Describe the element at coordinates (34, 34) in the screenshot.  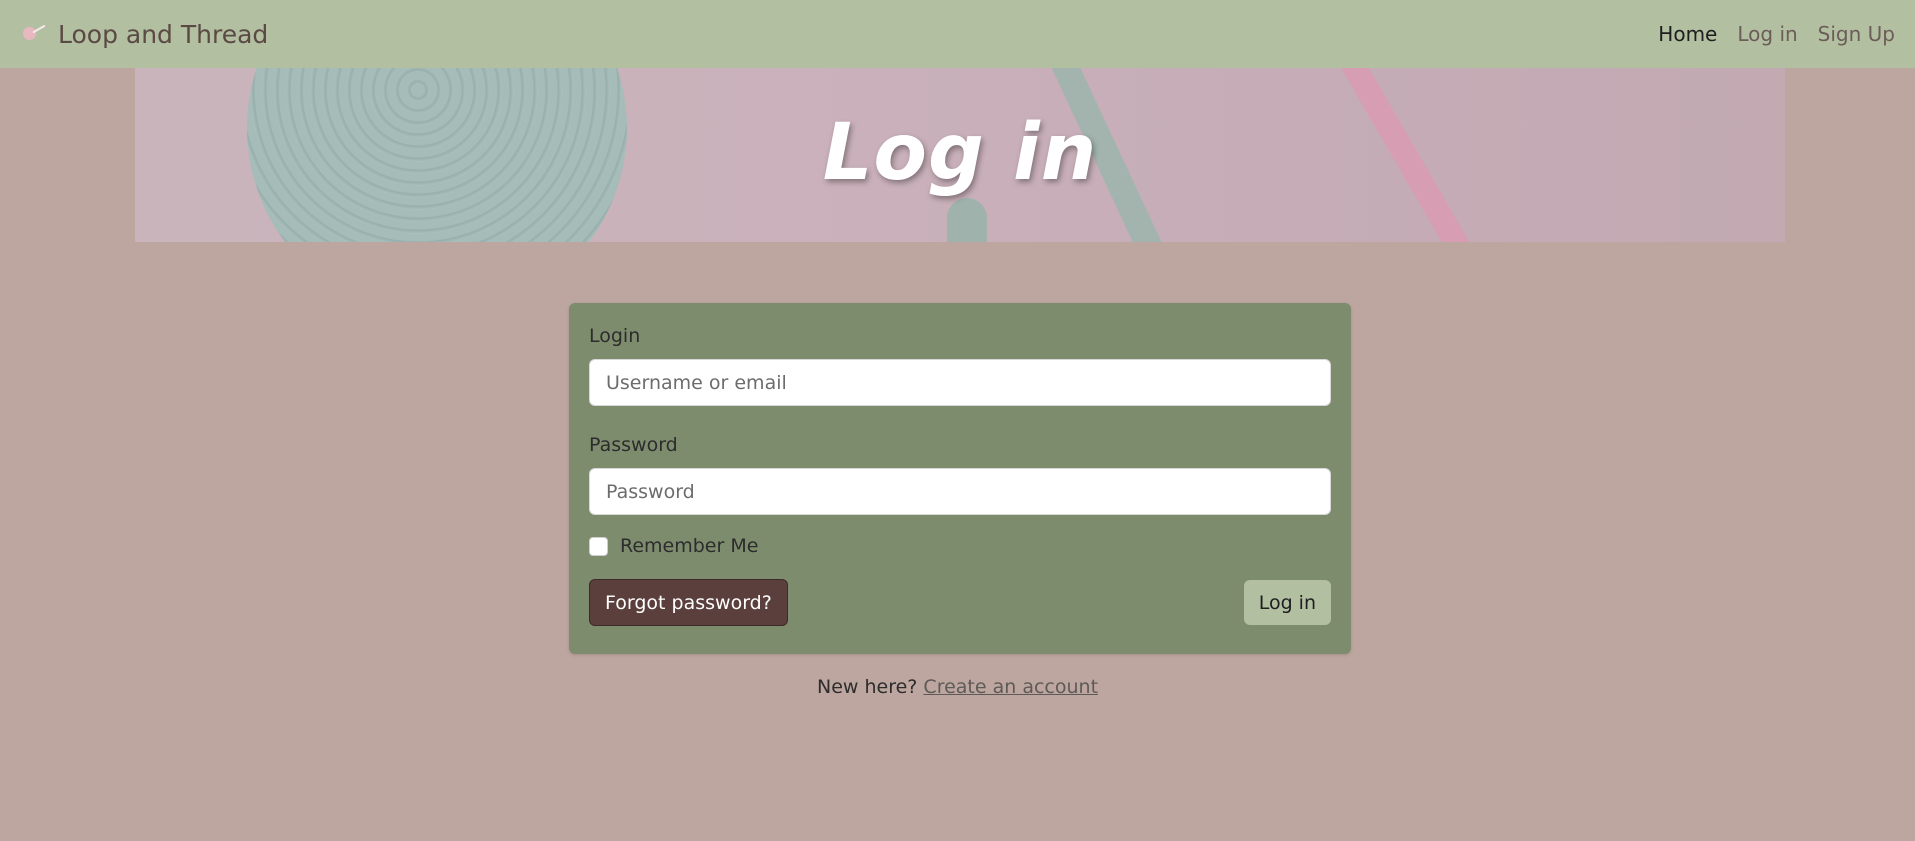
I see `yarn-ball-icon` at that location.